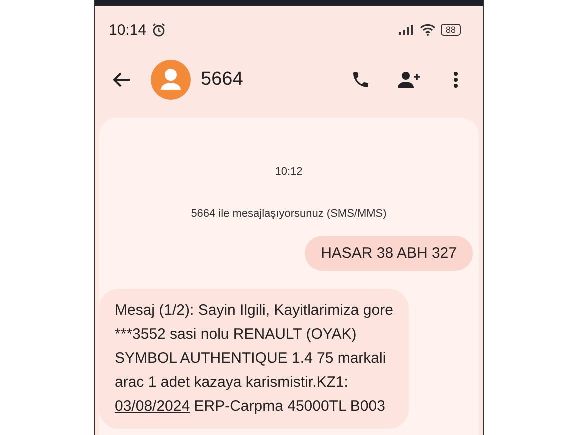 The image size is (580, 435). What do you see at coordinates (361, 80) in the screenshot?
I see `phone-icon` at bounding box center [361, 80].